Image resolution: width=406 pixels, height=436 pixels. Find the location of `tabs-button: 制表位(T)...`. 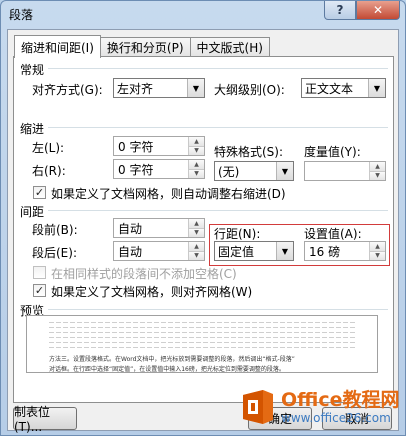

tabs-button: 制表位(T)... is located at coordinates (45, 419).